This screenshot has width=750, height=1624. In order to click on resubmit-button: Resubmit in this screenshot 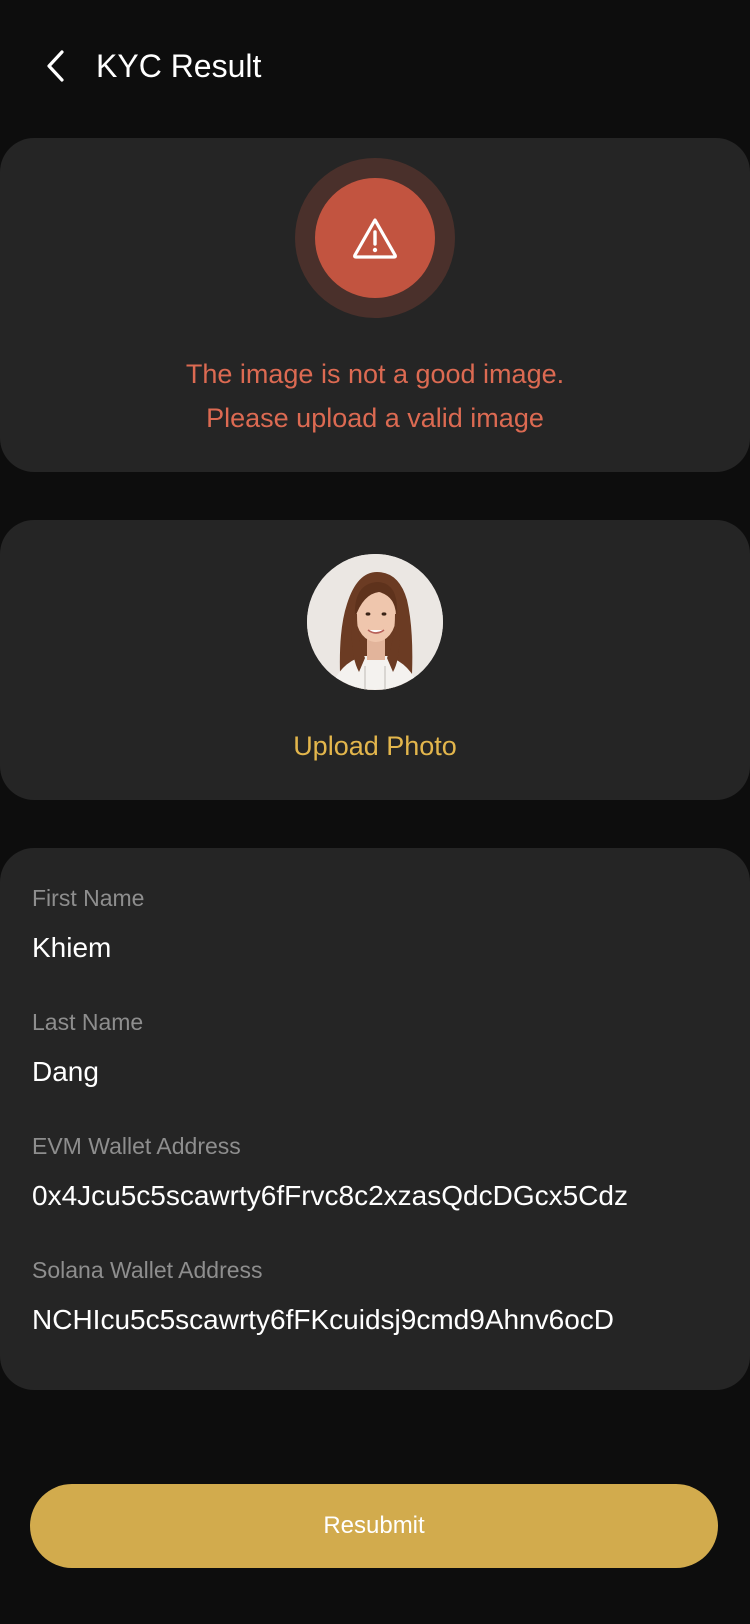, I will do `click(374, 1526)`.